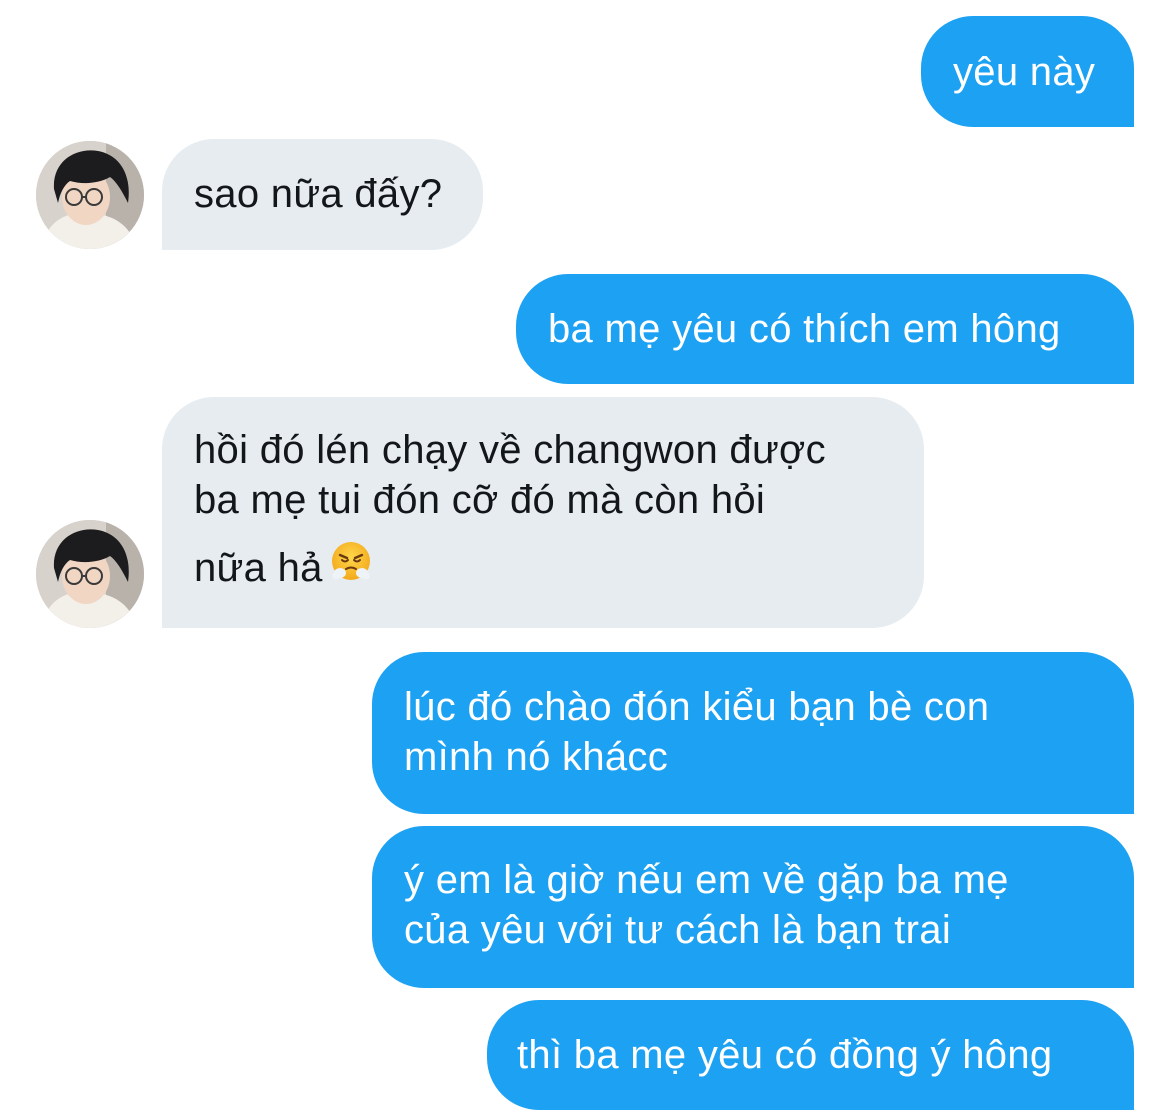 The width and height of the screenshot is (1170, 1114). I want to click on message-text: lúc đó chào đón kiểu bạn bè con, so click(697, 707).